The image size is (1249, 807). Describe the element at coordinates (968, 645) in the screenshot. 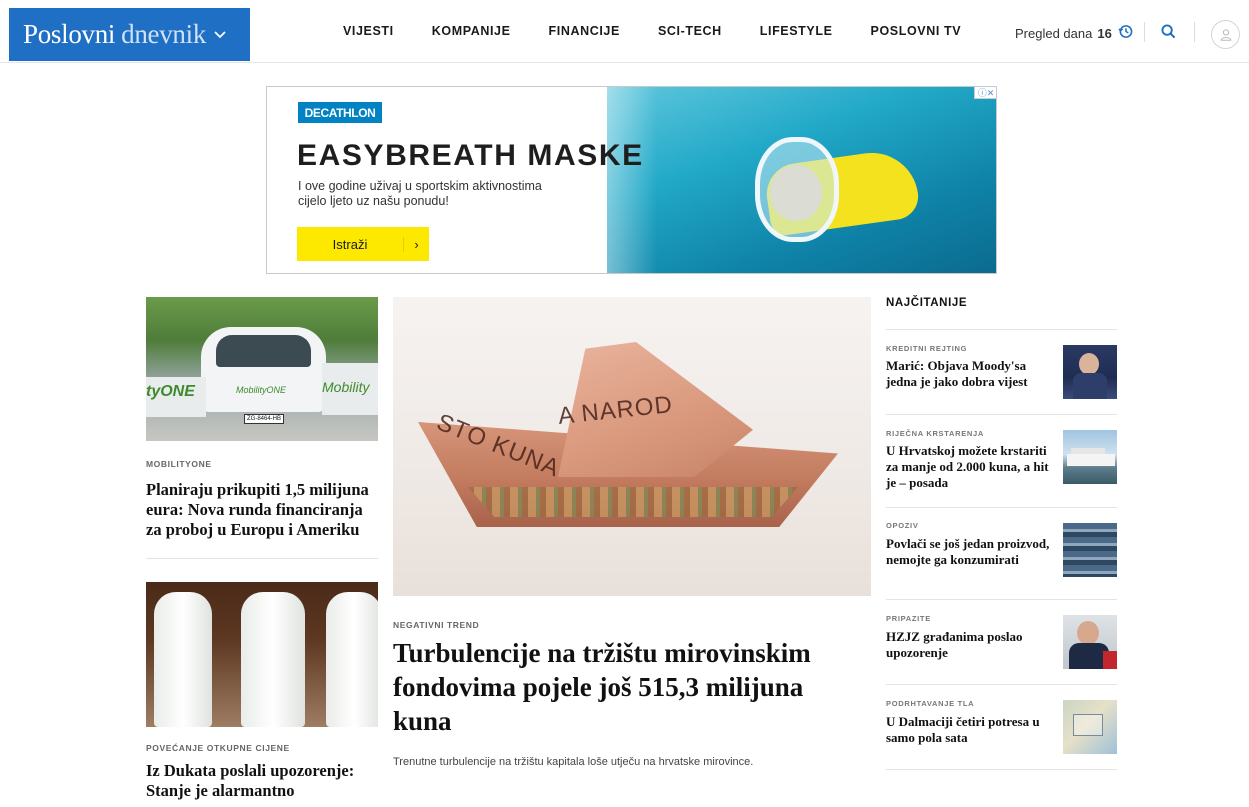

I see `most-read-title: HZJZ građanima poslao upozorenje` at that location.